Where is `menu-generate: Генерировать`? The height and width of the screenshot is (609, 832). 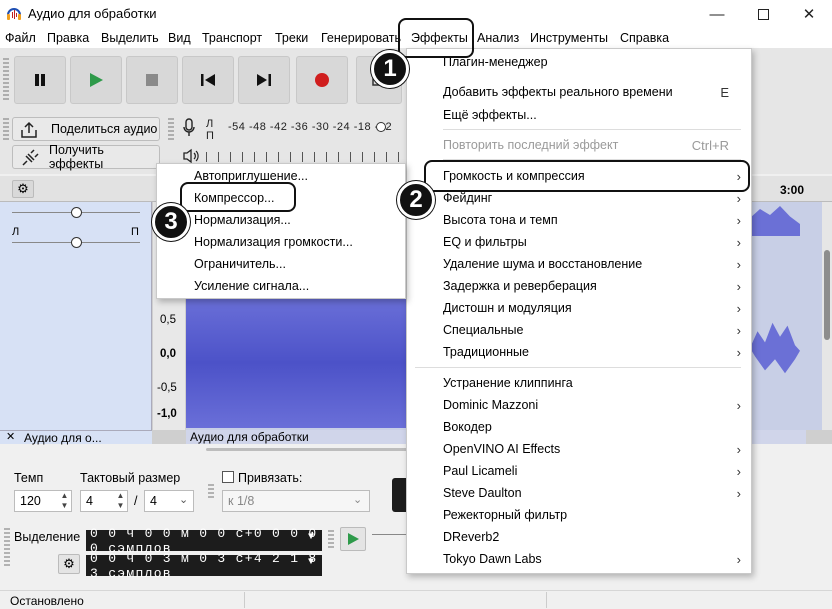
menu-generate: Генерировать is located at coordinates (361, 38).